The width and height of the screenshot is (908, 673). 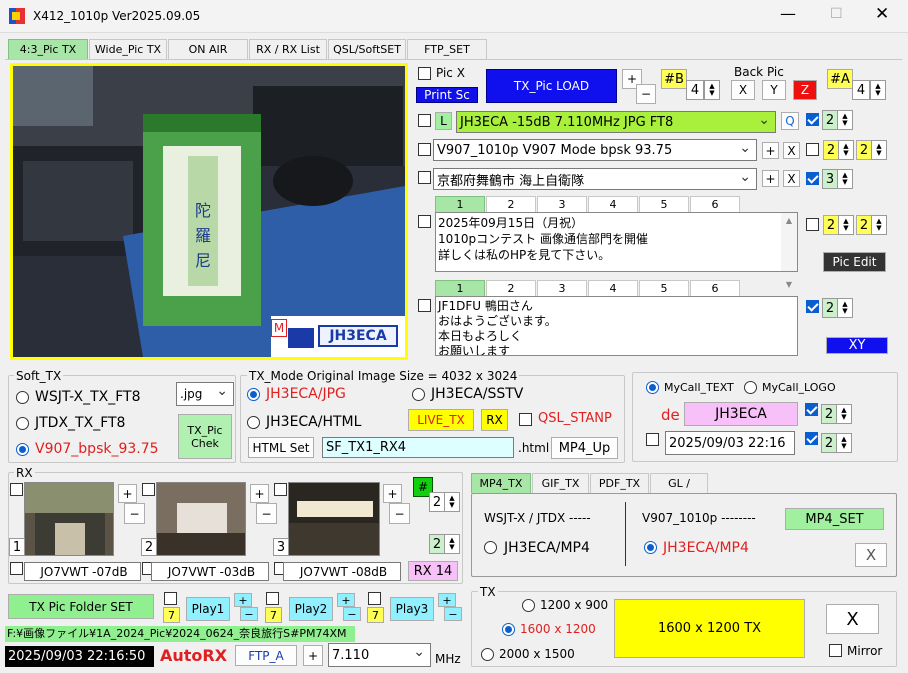 What do you see at coordinates (424, 73) in the screenshot?
I see `pic-x-checkbox` at bounding box center [424, 73].